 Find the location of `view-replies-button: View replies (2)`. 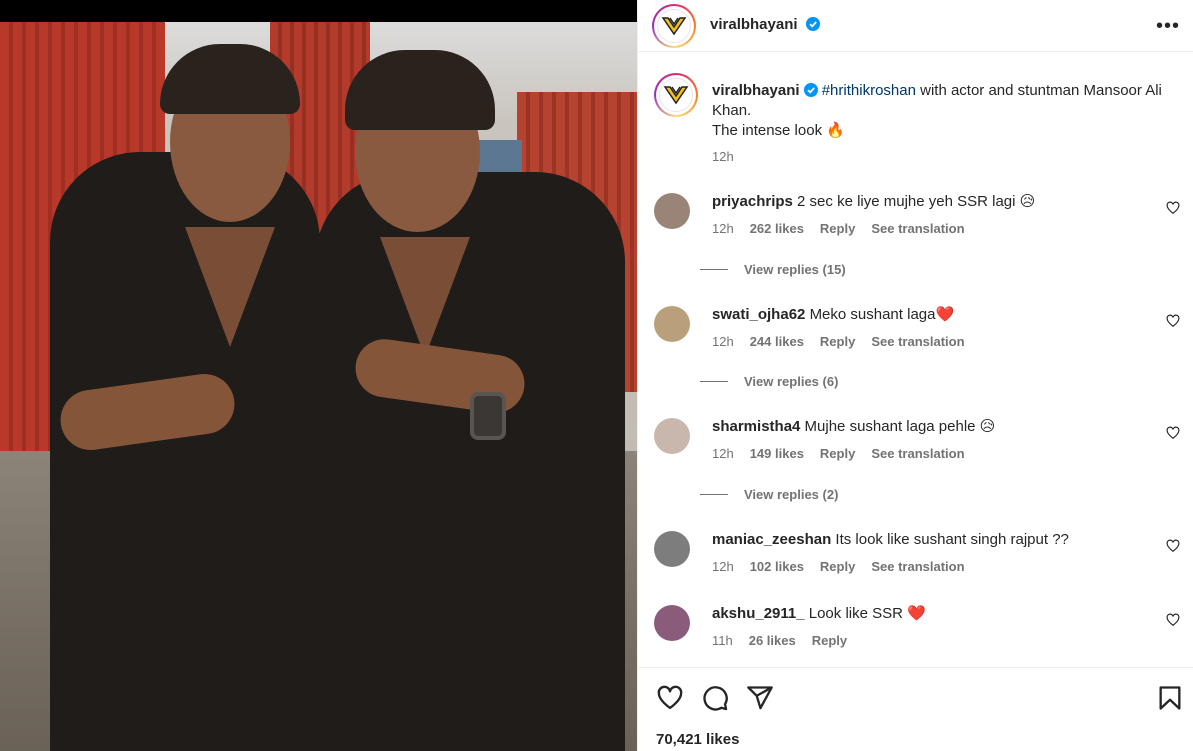

view-replies-button: View replies (2) is located at coordinates (769, 494).